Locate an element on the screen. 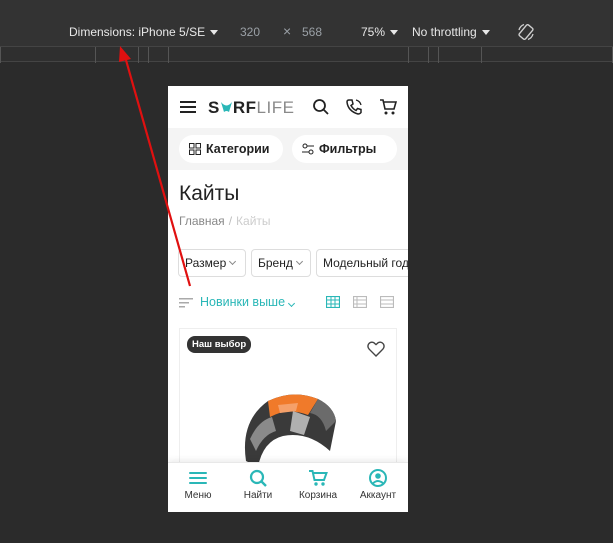 Image resolution: width=613 pixels, height=543 pixels. throttling-select: No throttling is located at coordinates (451, 32).